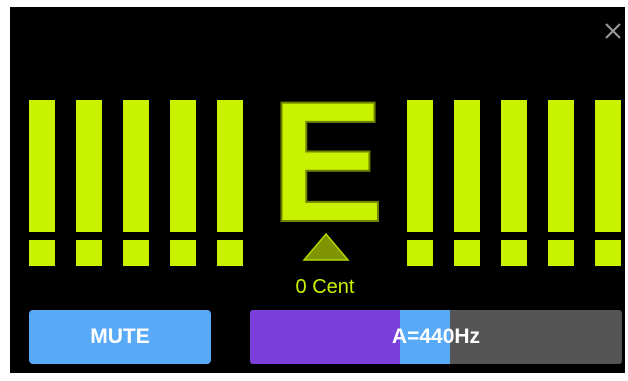 The width and height of the screenshot is (628, 381). What do you see at coordinates (326, 246) in the screenshot?
I see `triangle-up-icon` at bounding box center [326, 246].